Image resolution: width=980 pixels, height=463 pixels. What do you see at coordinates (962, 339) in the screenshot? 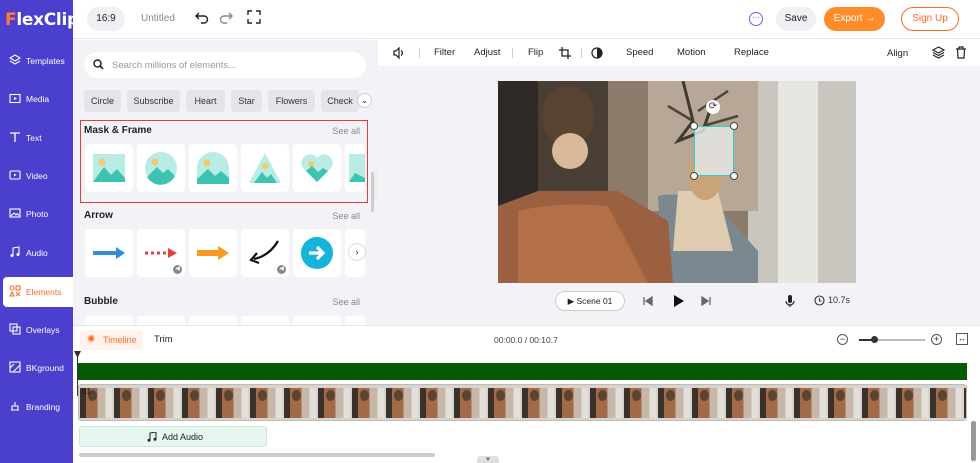
I see `fit-width-icon: ↔` at bounding box center [962, 339].